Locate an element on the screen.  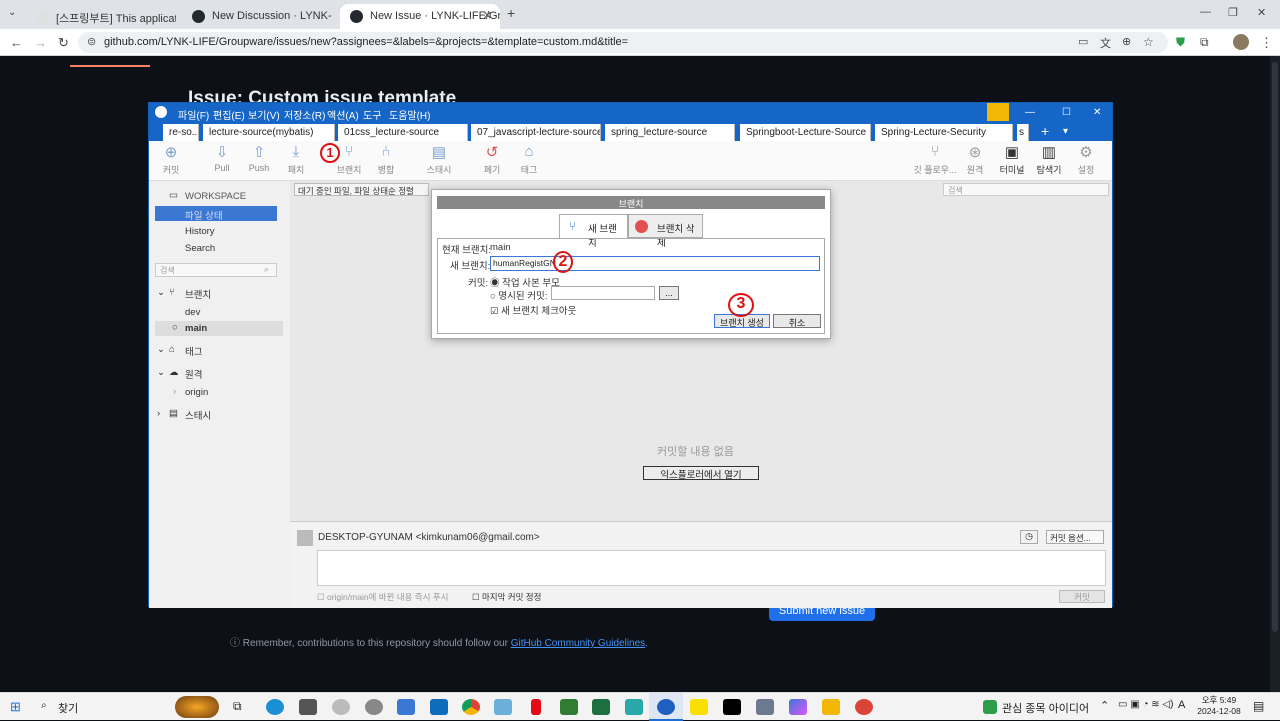
task-view-icon: ⧉ is located at coordinates (237, 706).